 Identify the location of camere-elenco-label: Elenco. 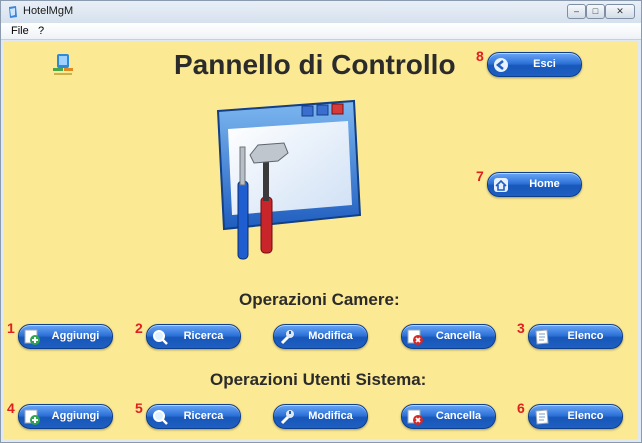
(585, 336).